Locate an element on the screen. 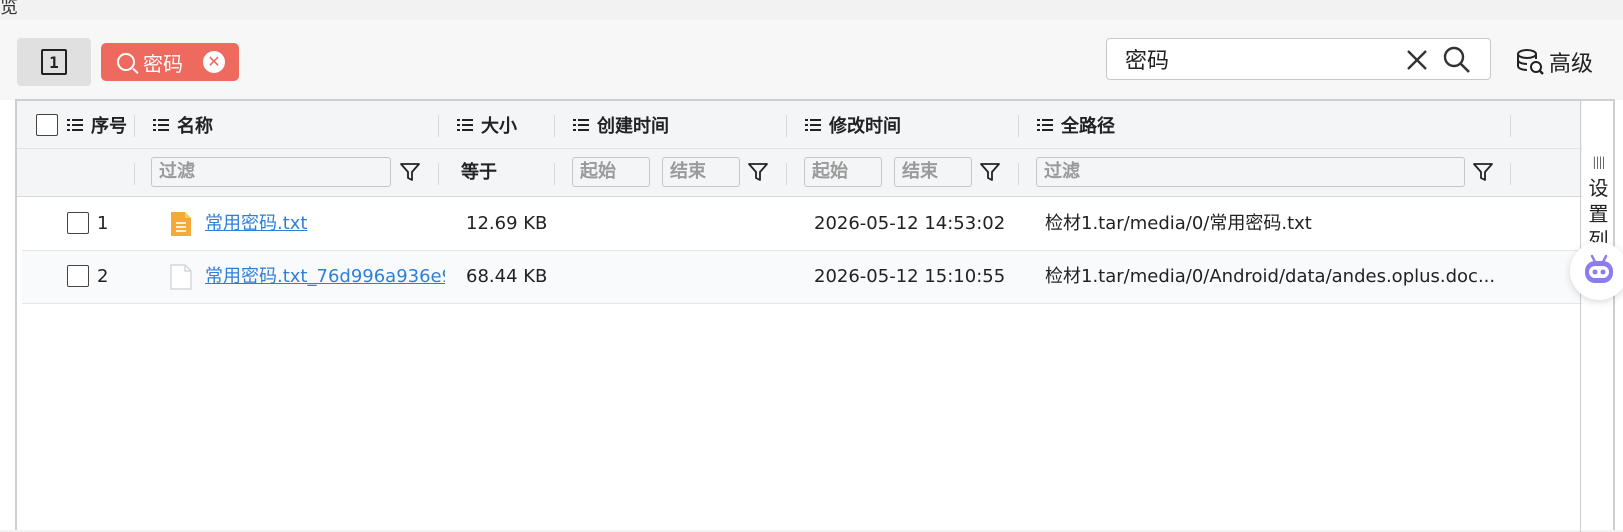 Image resolution: width=1623 pixels, height=532 pixels. search-tag-label: 密码 is located at coordinates (163, 63).